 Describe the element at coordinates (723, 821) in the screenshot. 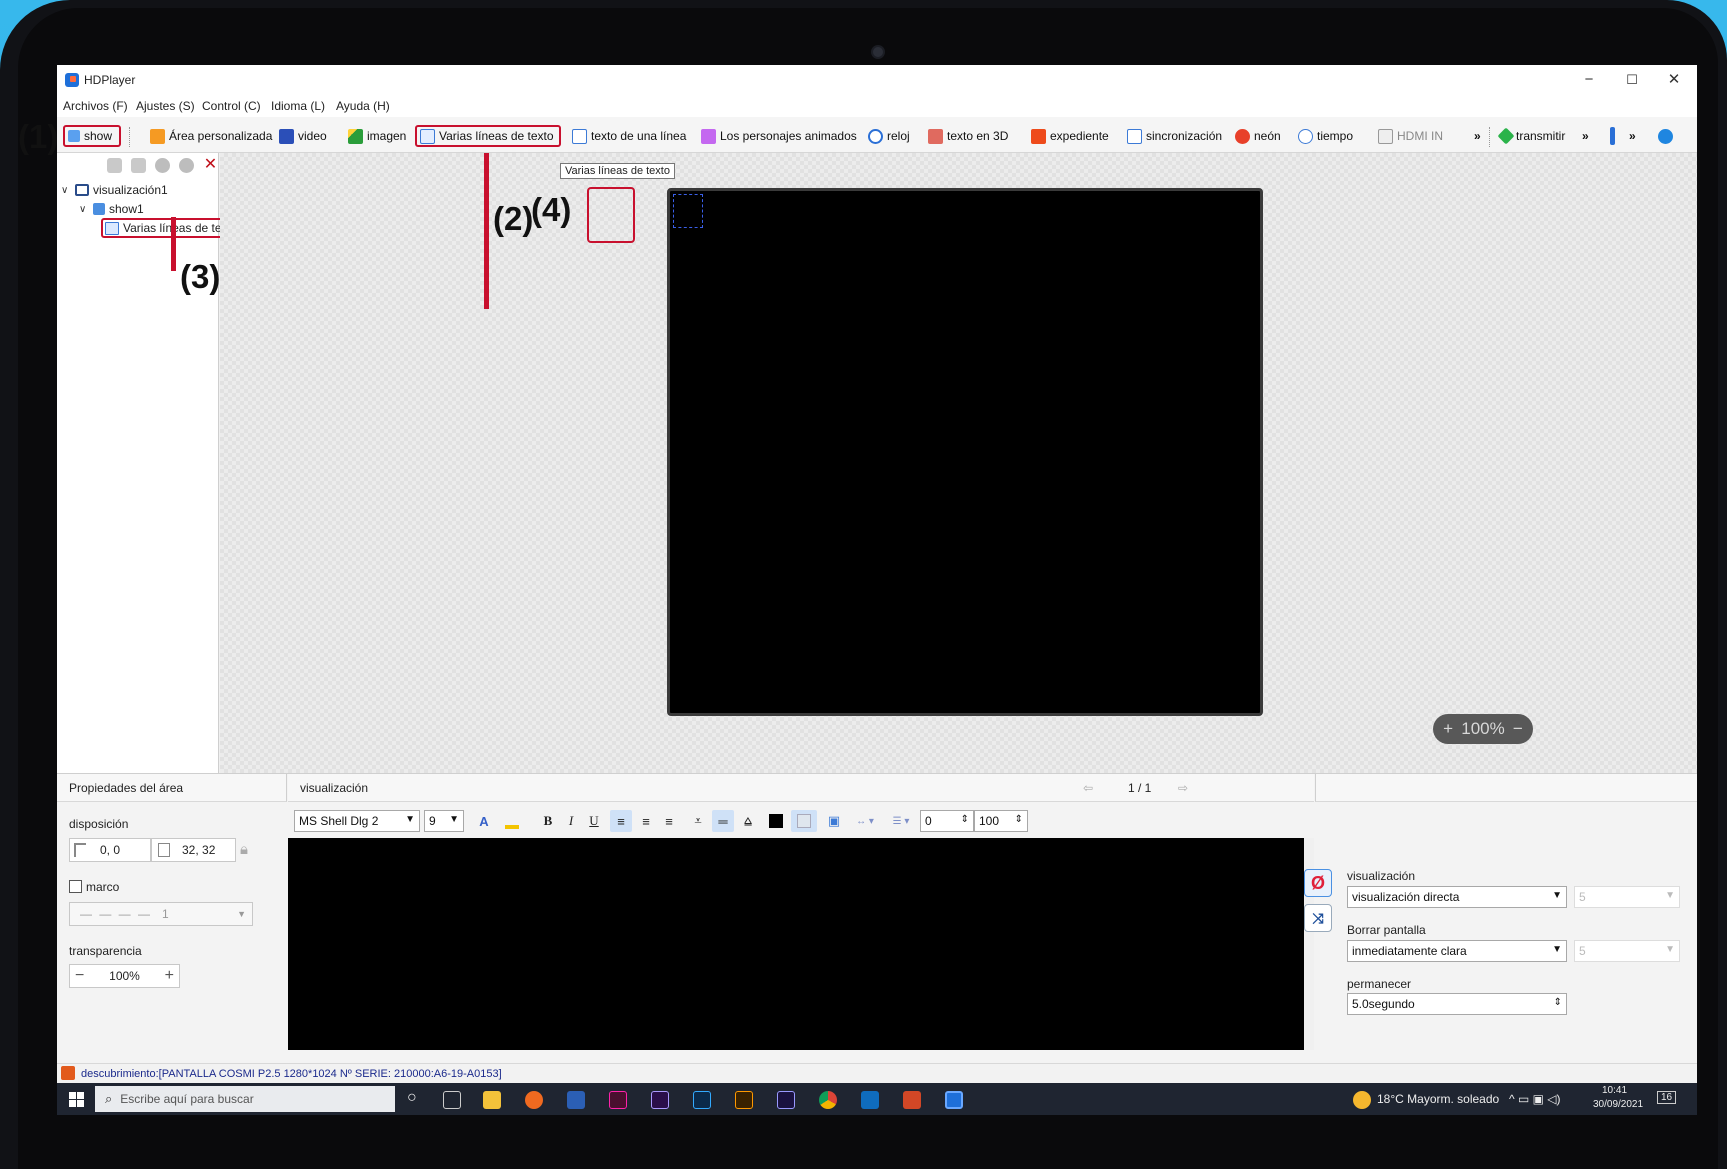

I see `align-middle-icon: ═` at that location.